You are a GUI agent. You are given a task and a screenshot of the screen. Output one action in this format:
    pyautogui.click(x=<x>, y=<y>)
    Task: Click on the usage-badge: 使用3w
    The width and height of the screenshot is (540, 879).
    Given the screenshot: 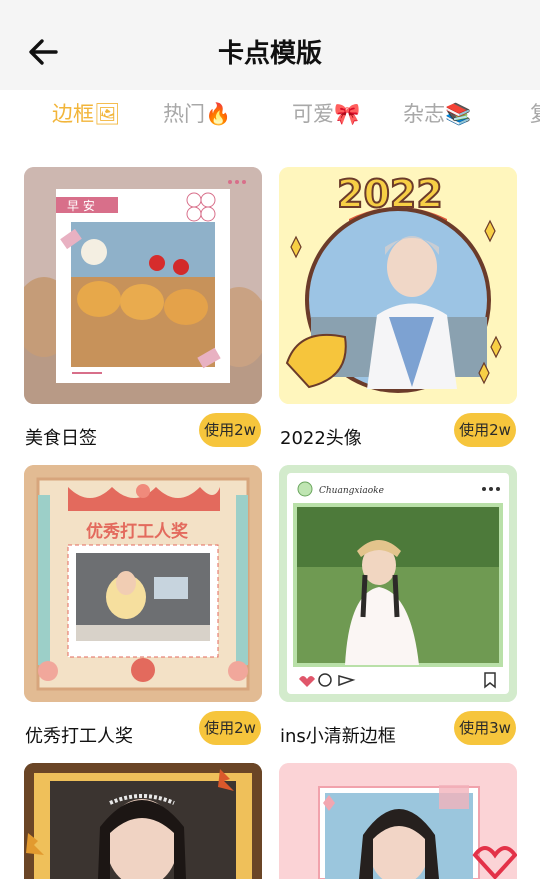 What is the action you would take?
    pyautogui.click(x=485, y=728)
    